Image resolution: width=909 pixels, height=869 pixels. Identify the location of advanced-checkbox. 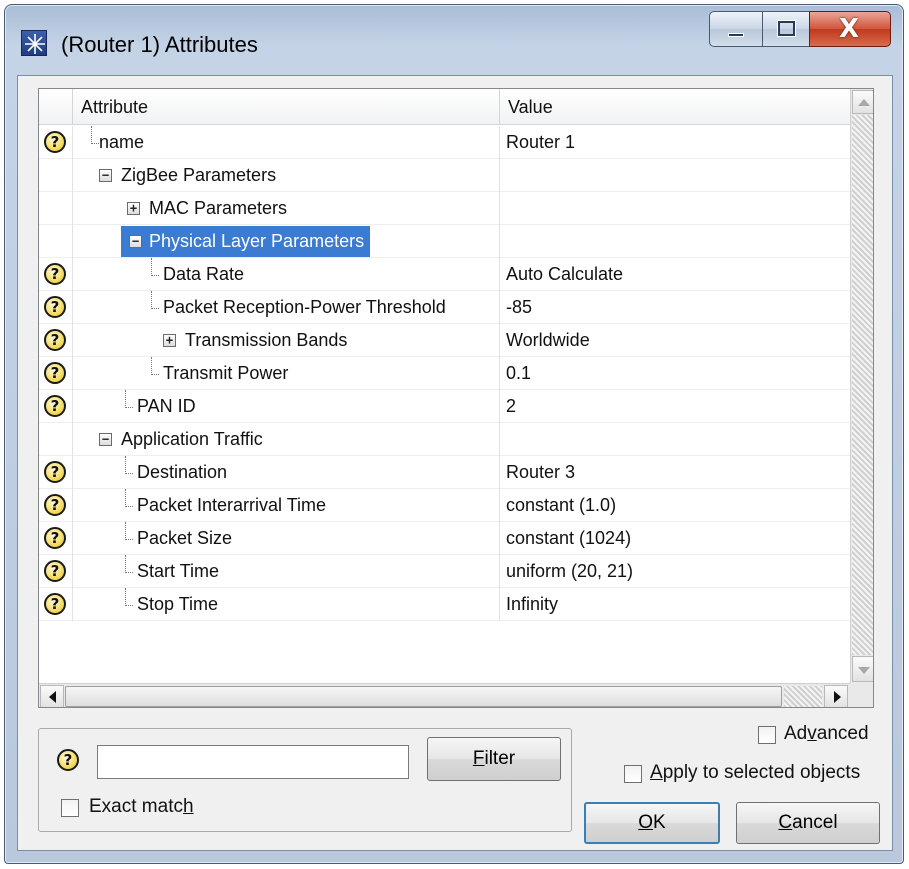
(767, 735).